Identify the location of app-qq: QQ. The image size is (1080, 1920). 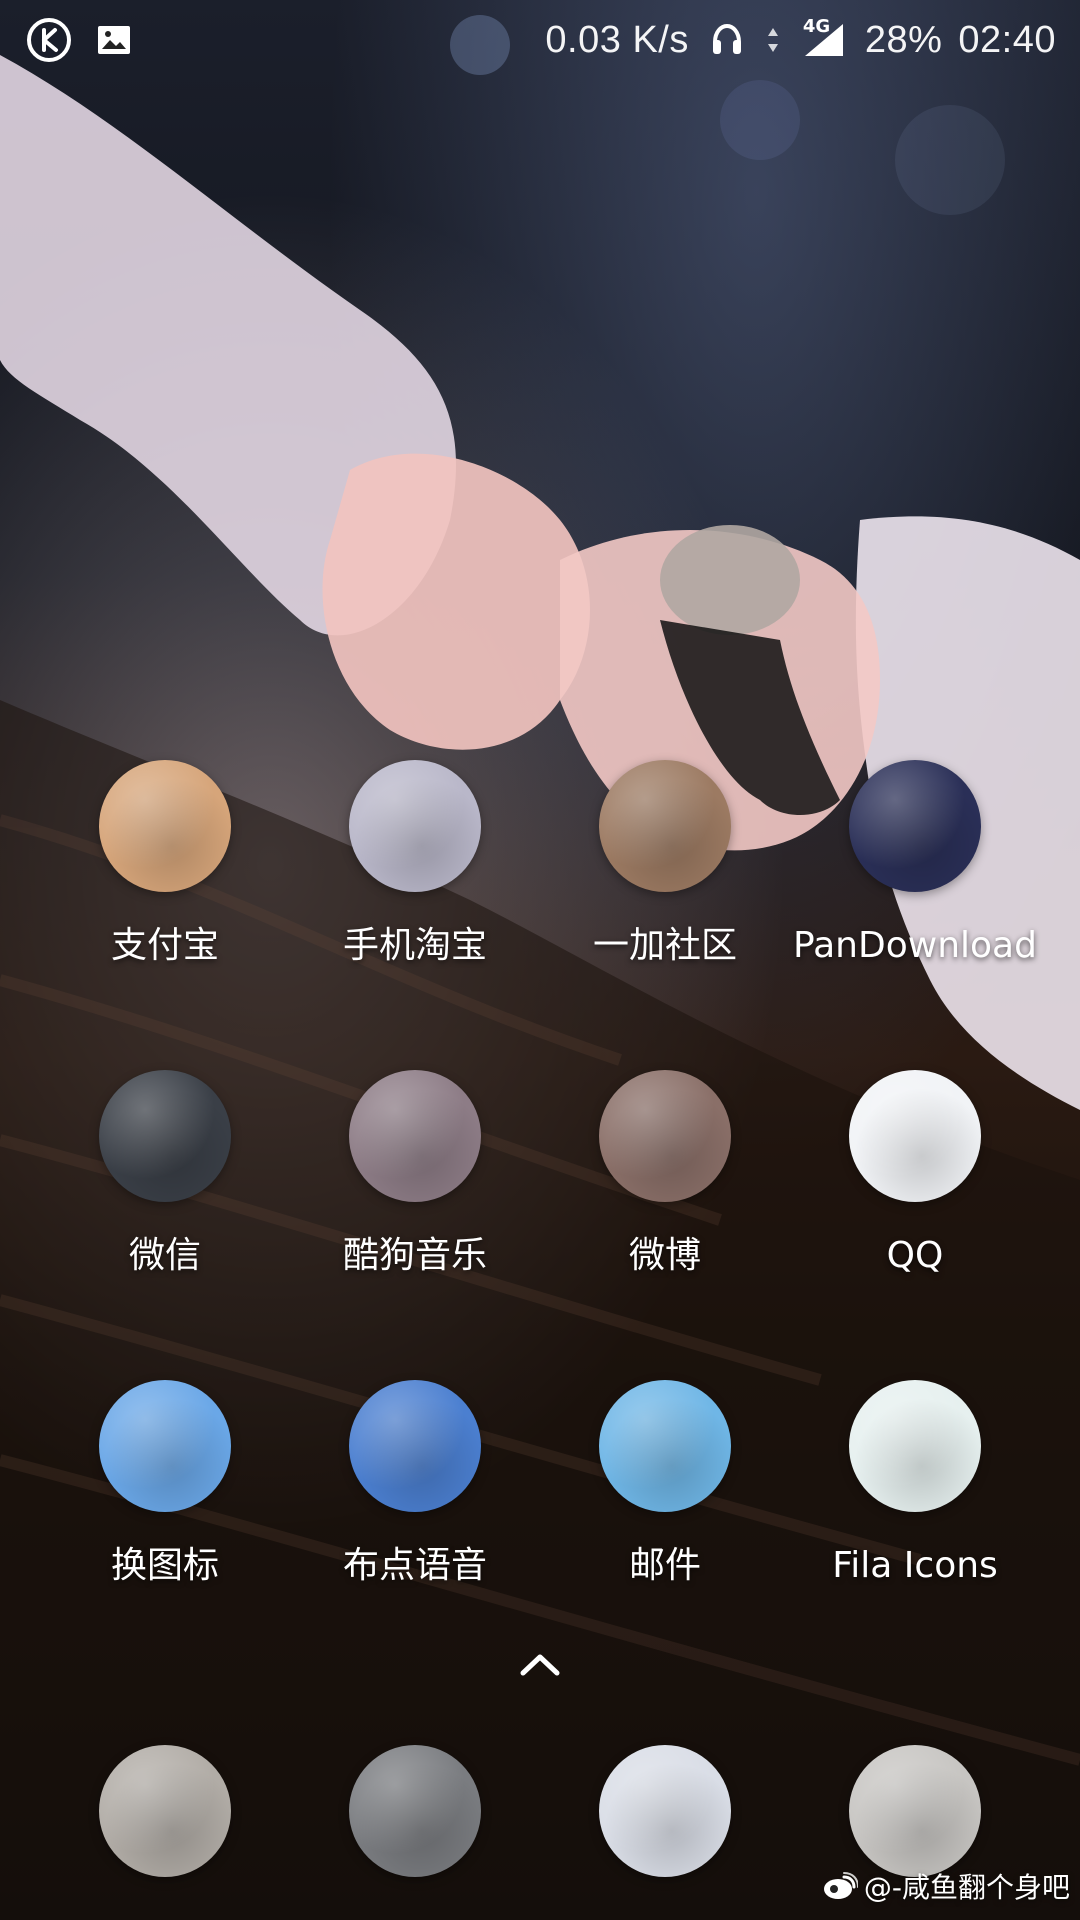
(915, 1195).